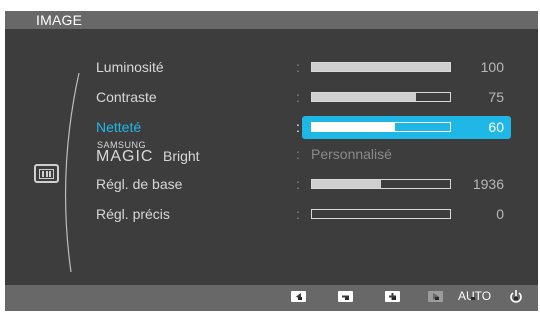  I want to click on title-bar: IMAGE, so click(271, 20).